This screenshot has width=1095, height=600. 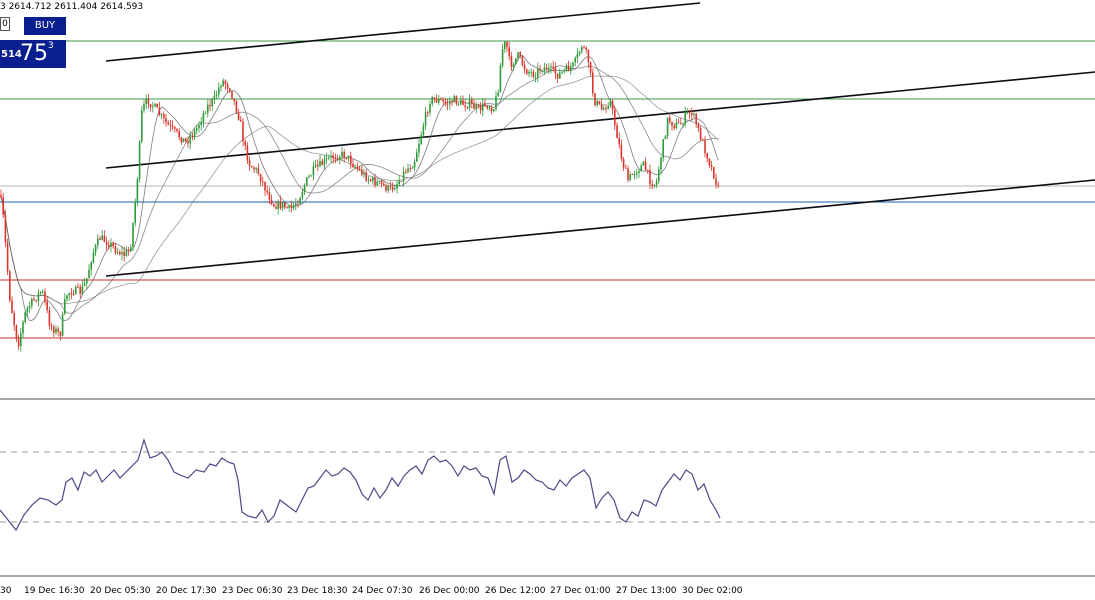 What do you see at coordinates (5, 24) in the screenshot?
I see `symbol-menu-button: 0` at bounding box center [5, 24].